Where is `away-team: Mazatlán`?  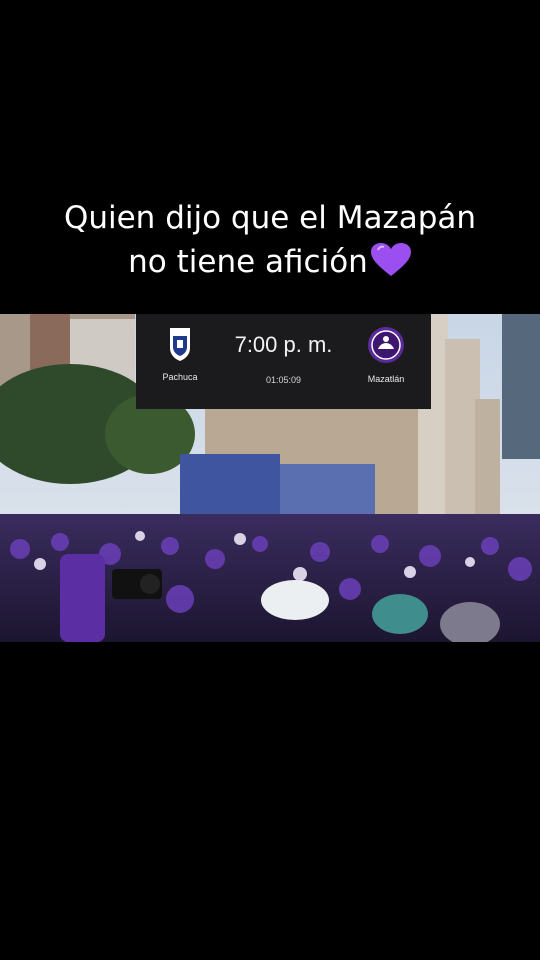
away-team: Mazatlán is located at coordinates (386, 355).